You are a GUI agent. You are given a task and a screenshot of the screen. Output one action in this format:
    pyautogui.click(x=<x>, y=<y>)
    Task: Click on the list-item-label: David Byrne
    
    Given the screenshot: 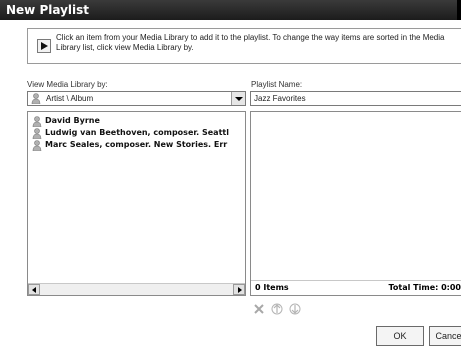 What is the action you would take?
    pyautogui.click(x=72, y=120)
    